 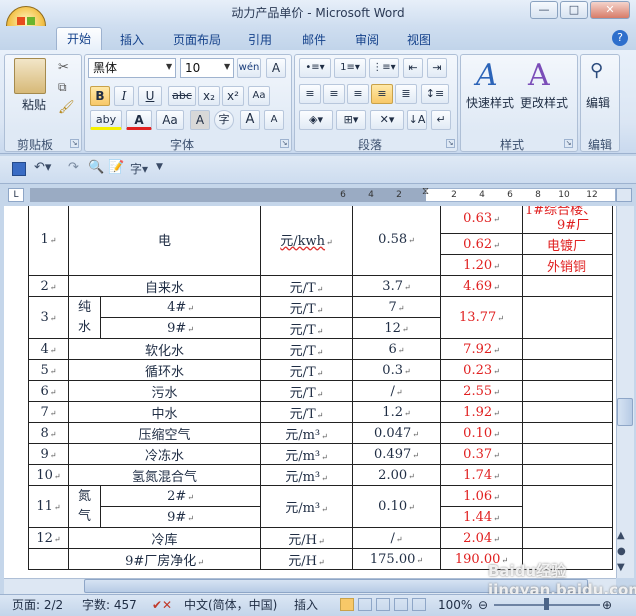 I want to click on reading-layout-icon, so click(x=365, y=604).